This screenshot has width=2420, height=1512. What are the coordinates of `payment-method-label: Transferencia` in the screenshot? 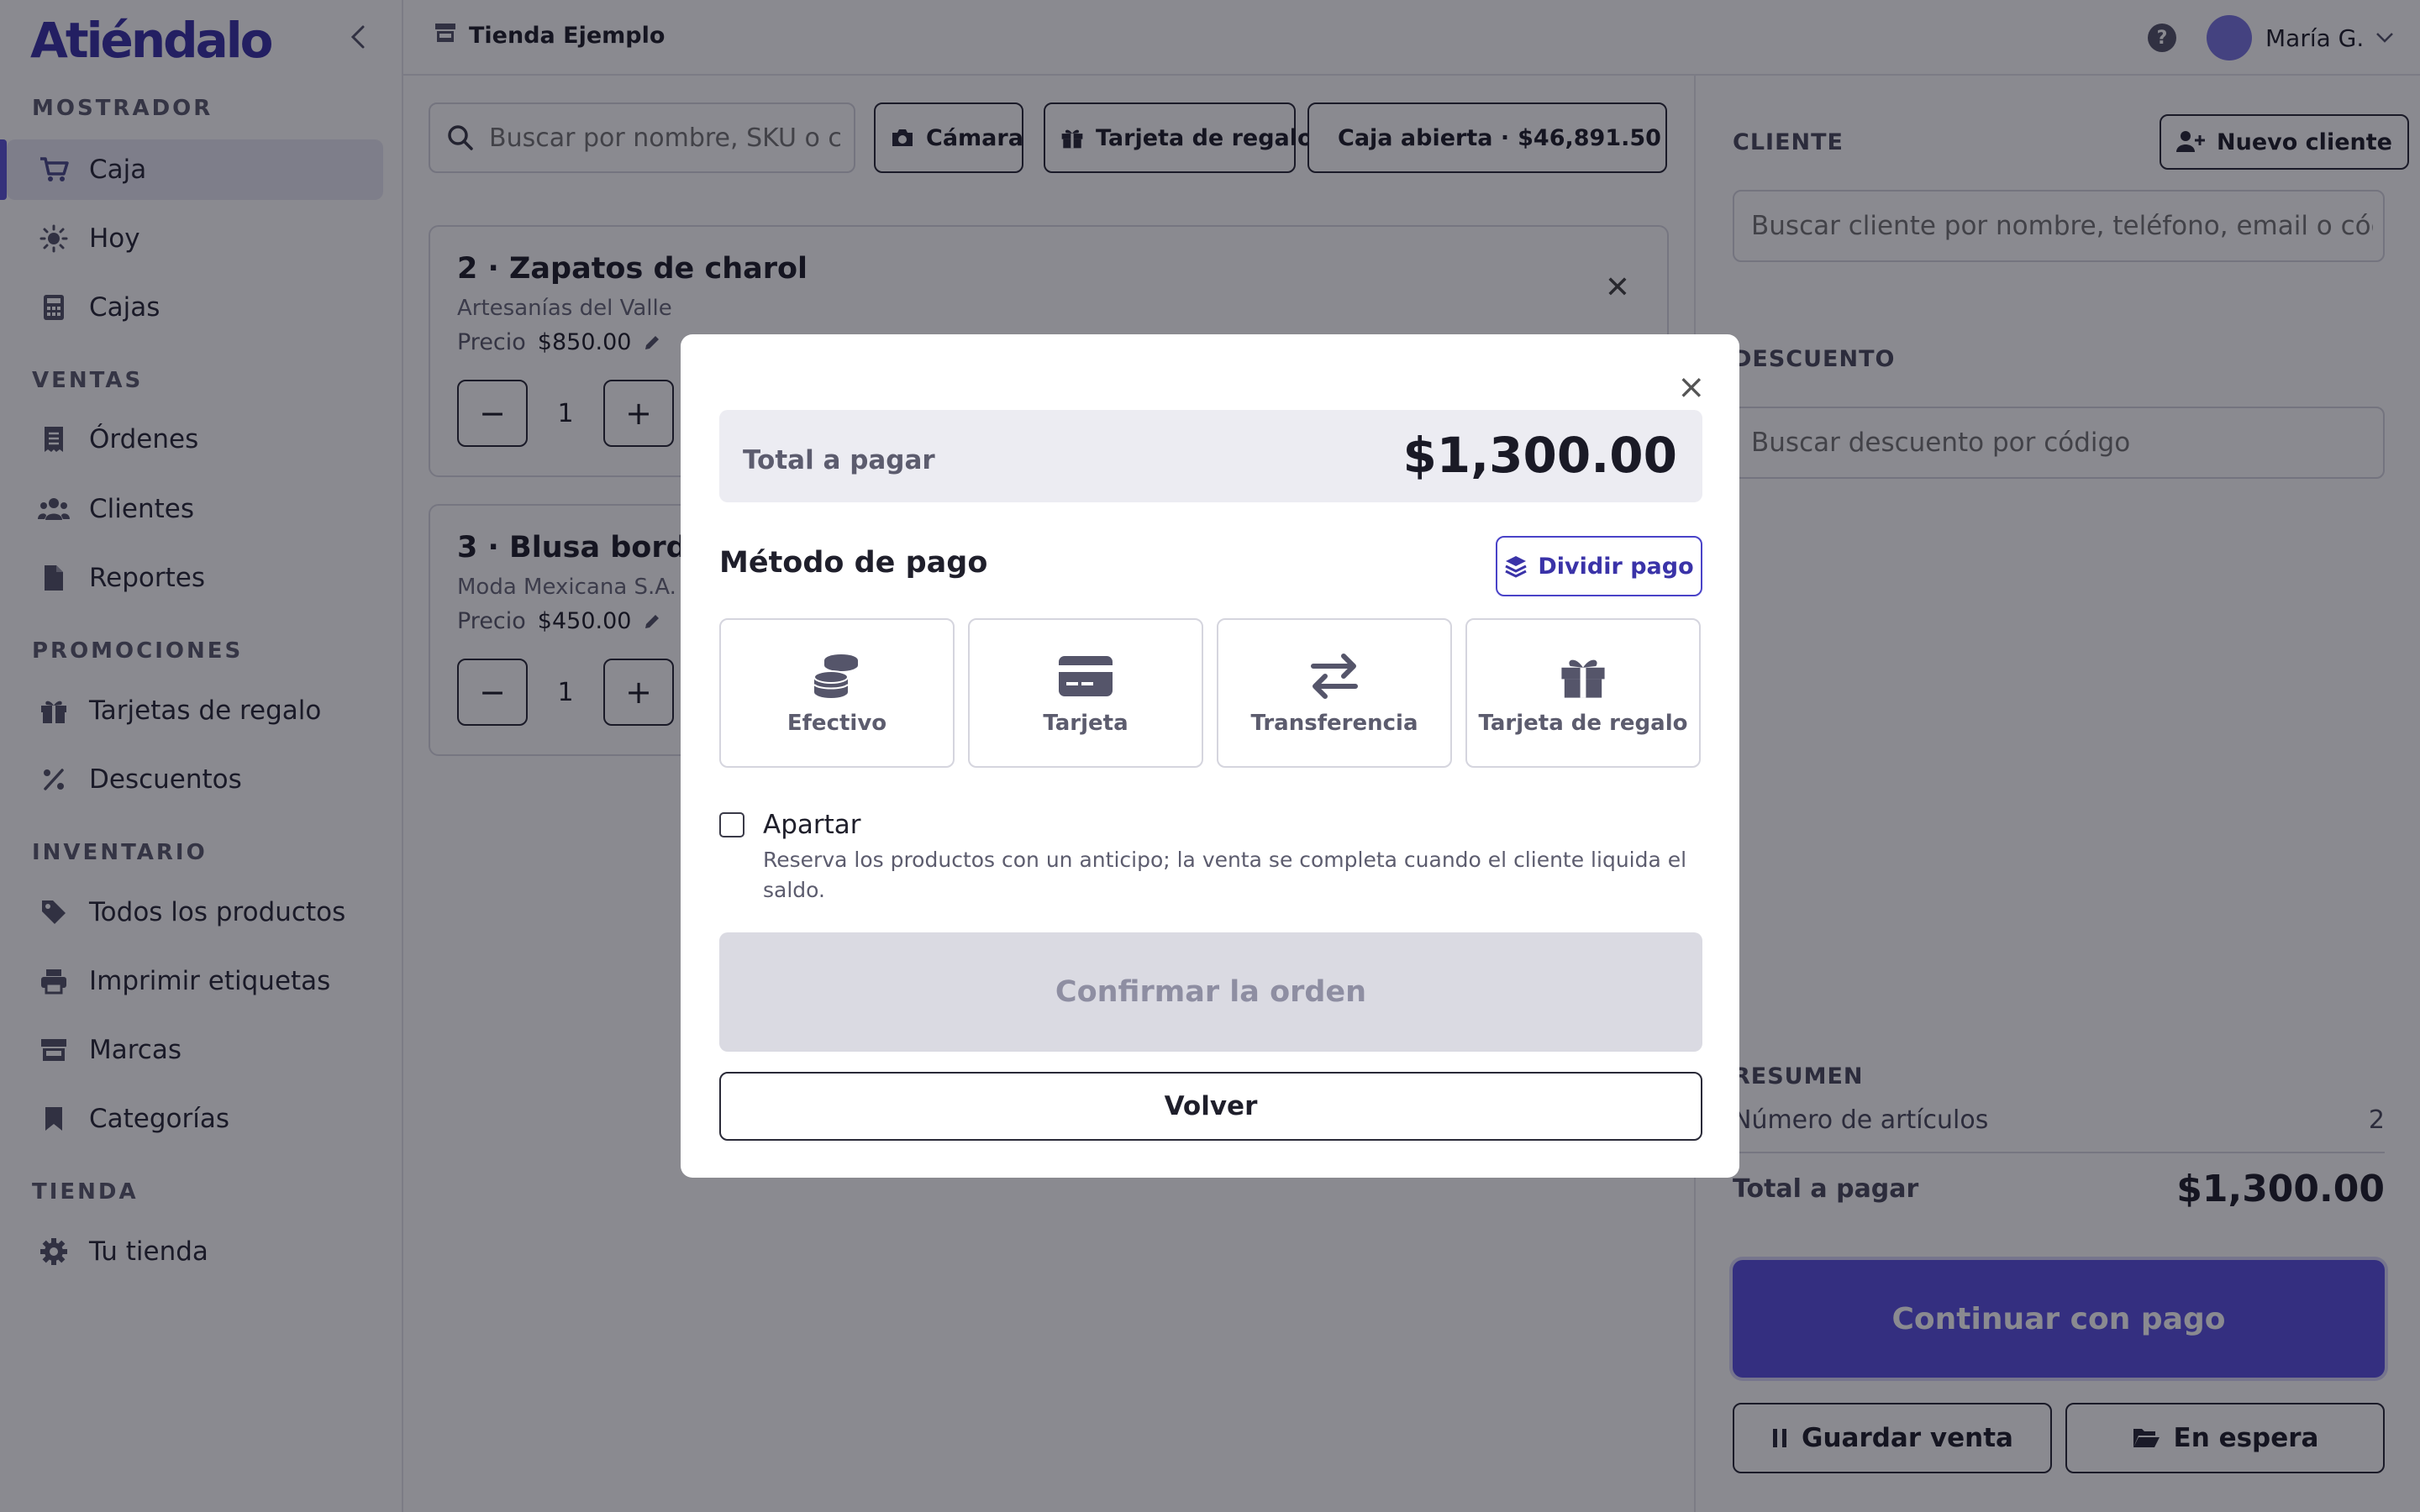 It's located at (1334, 723).